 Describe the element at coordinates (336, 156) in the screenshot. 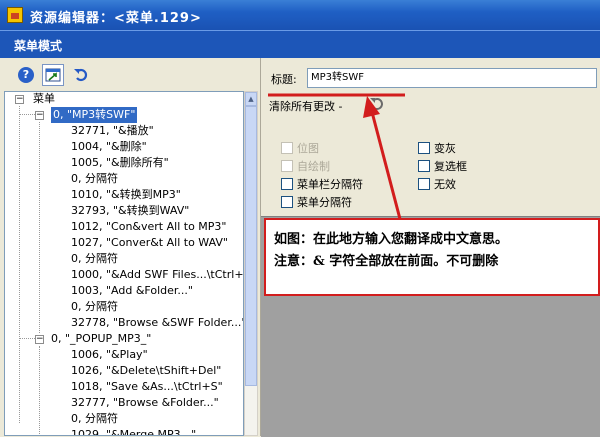

I see `annotation-arrow` at that location.